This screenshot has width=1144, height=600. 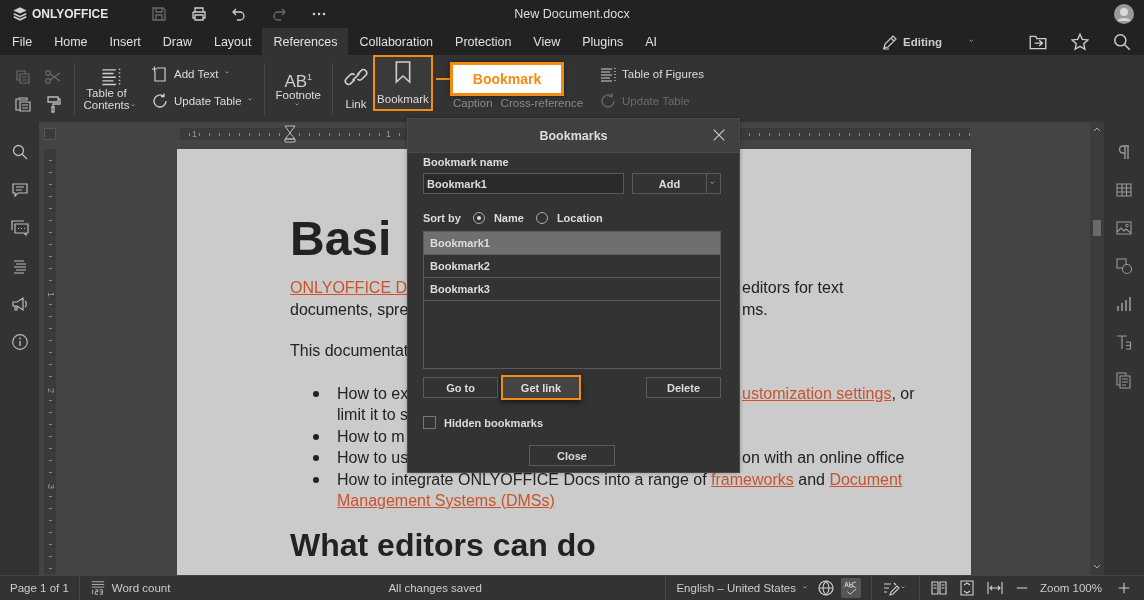 I want to click on bar-chart-icon, so click(x=1124, y=304).